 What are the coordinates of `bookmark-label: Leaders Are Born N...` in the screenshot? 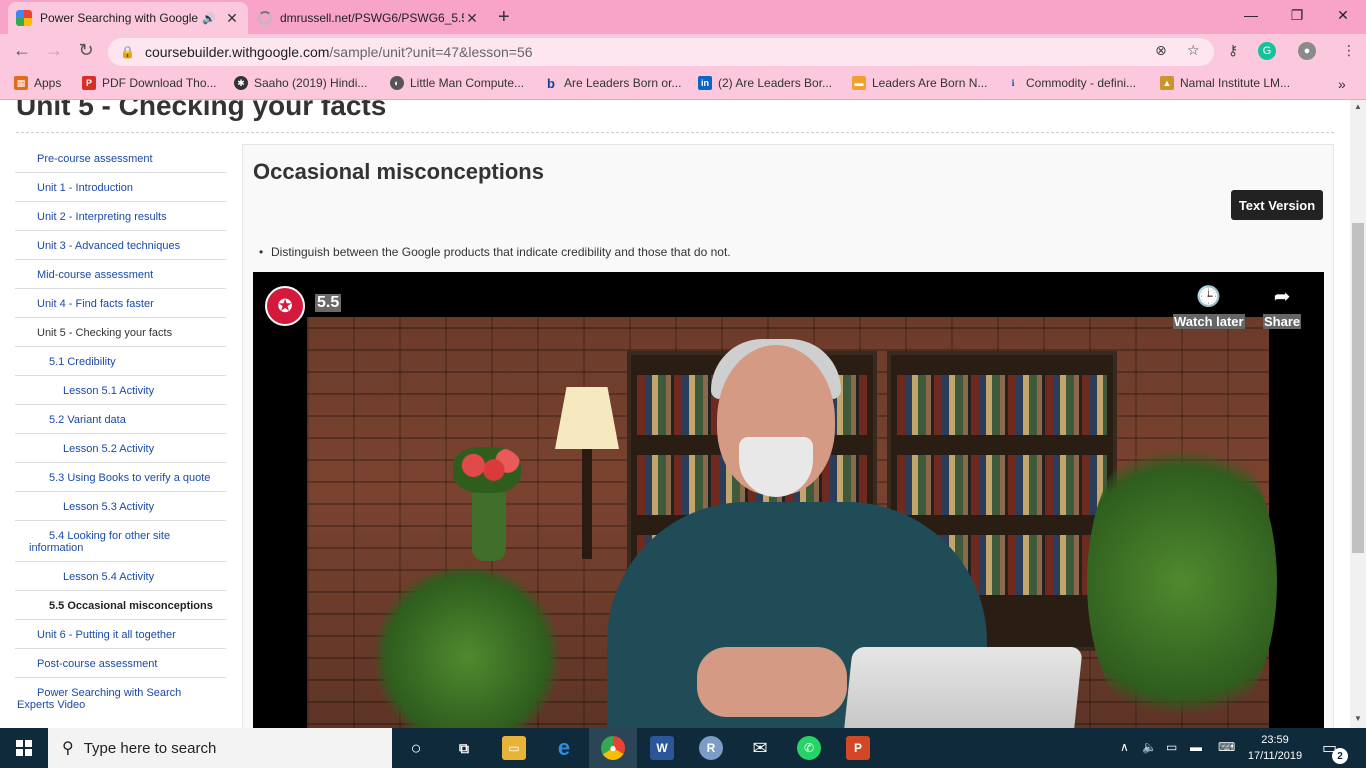 It's located at (930, 83).